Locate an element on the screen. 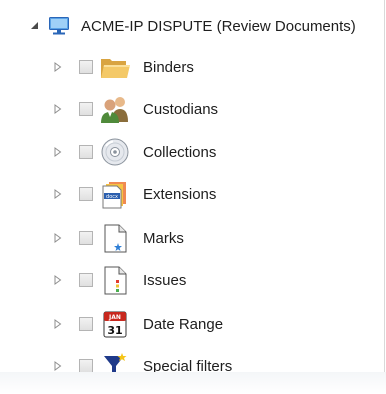 The image size is (386, 394). computer-icon is located at coordinates (59, 26).